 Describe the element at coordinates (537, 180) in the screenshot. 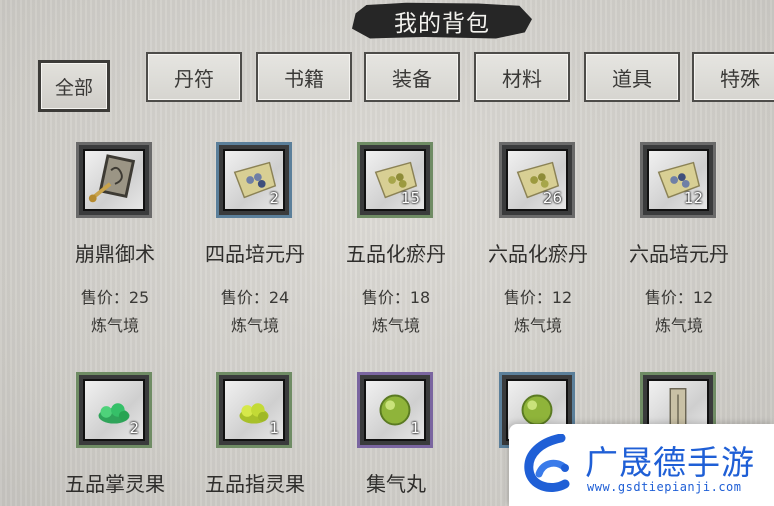

I see `item-slot: 26` at that location.